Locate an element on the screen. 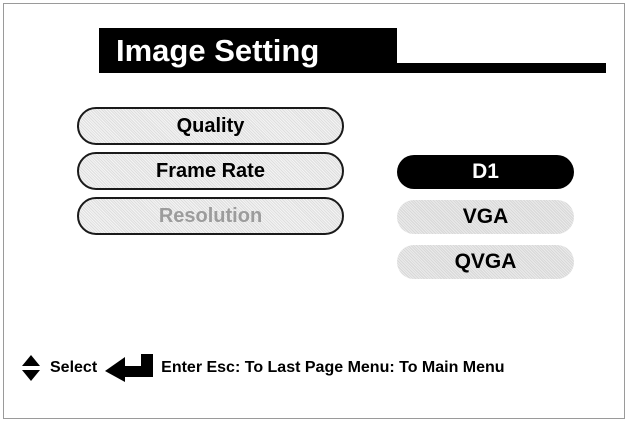  menu-item-quality: Quality is located at coordinates (210, 126).